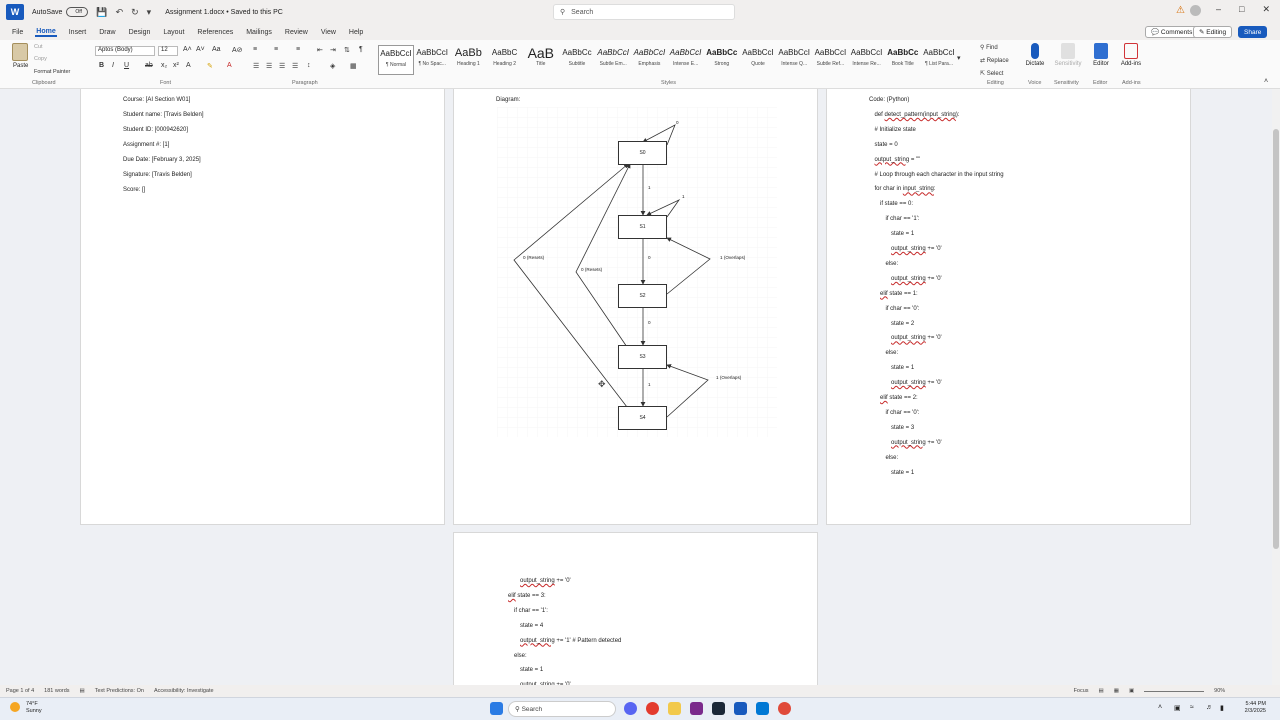  Describe the element at coordinates (184, 691) in the screenshot. I see `accessibility-status: Accessibility: Investigate` at that location.